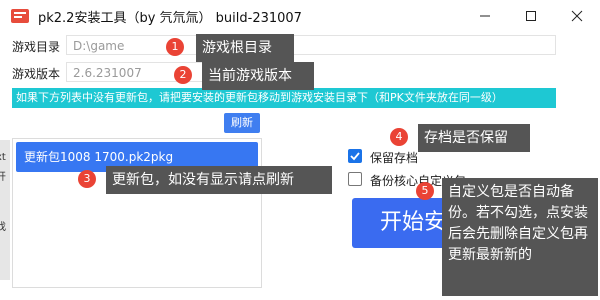 The height and width of the screenshot is (300, 600). Describe the element at coordinates (311, 45) in the screenshot. I see `game-dir-input: D:\game` at that location.